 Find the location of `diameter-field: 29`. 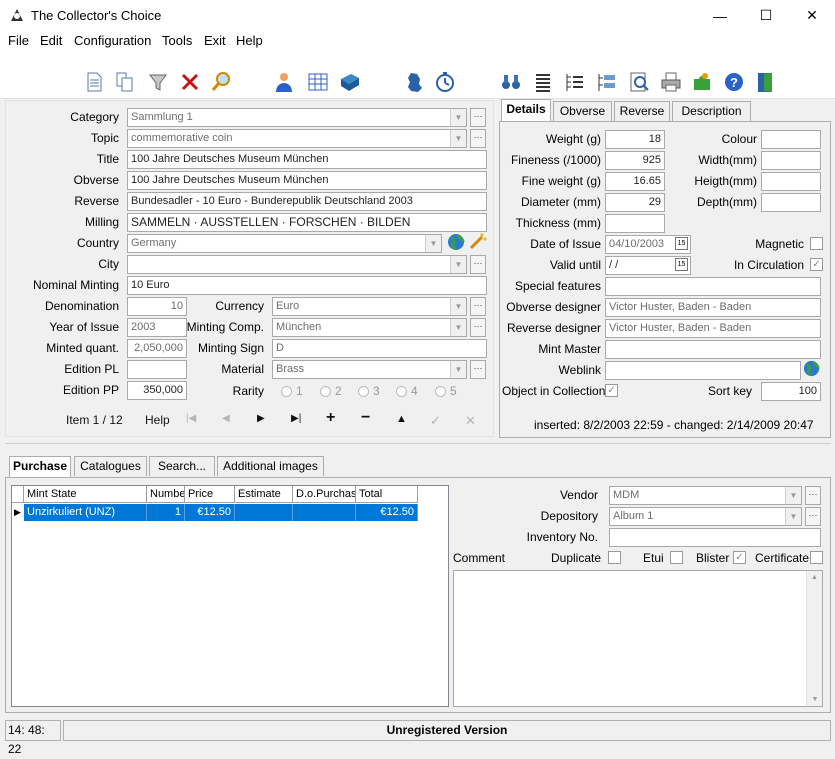

diameter-field: 29 is located at coordinates (635, 202).